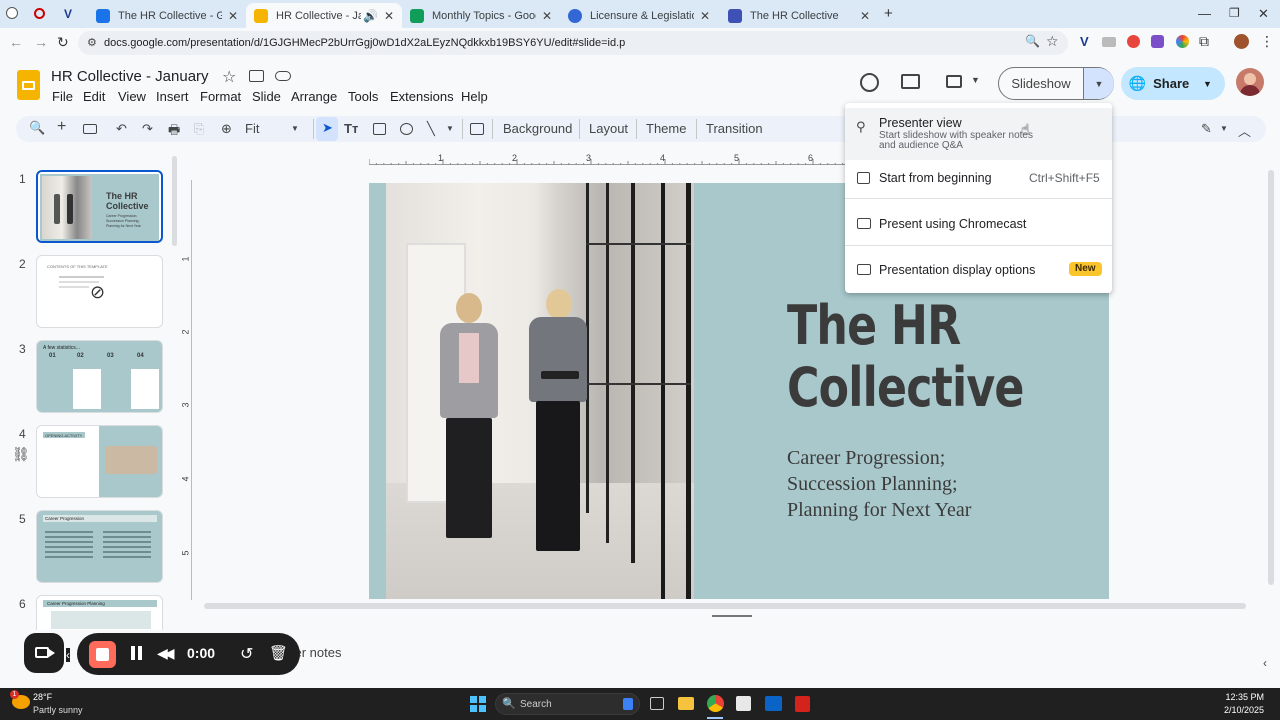 The width and height of the screenshot is (1280, 720). I want to click on snipping-tool-icon, so click(743, 703).